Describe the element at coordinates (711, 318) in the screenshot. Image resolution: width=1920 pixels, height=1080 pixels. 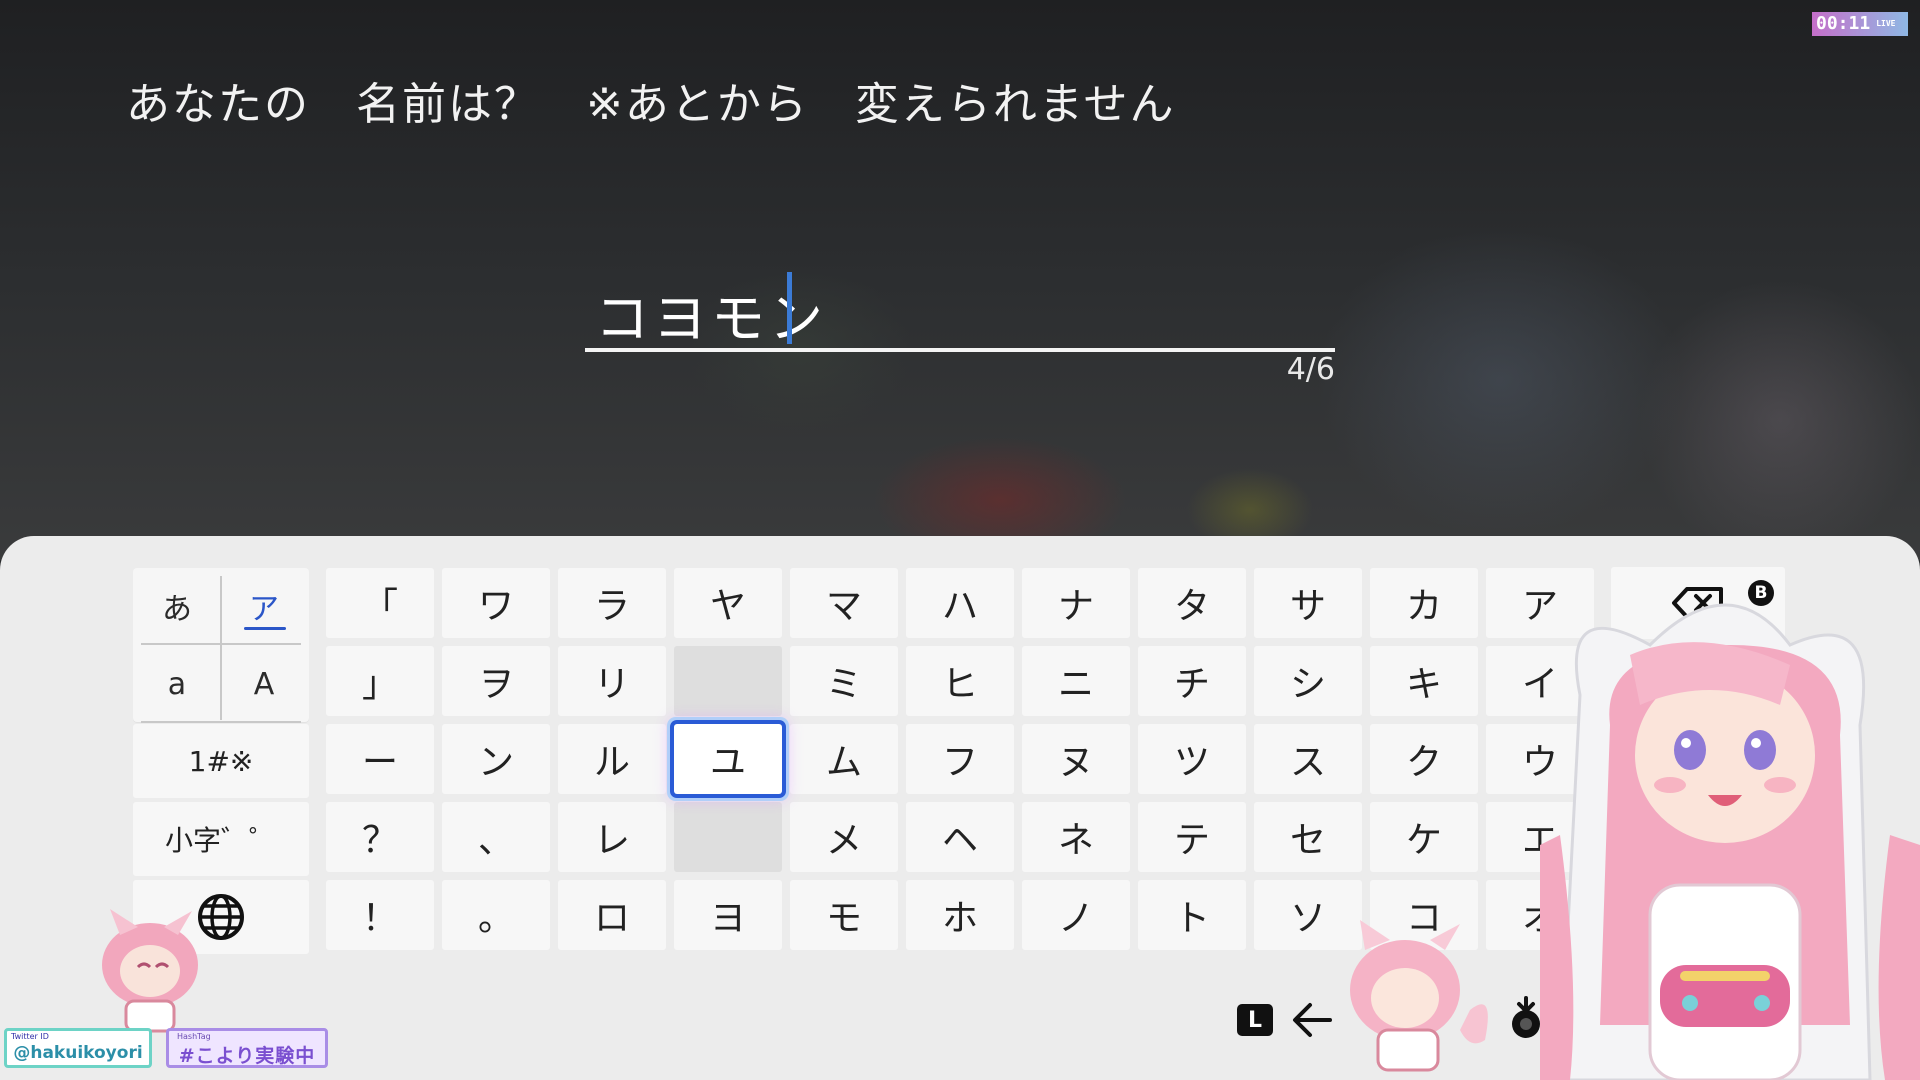
I see `name-input-value: コヨモン` at that location.